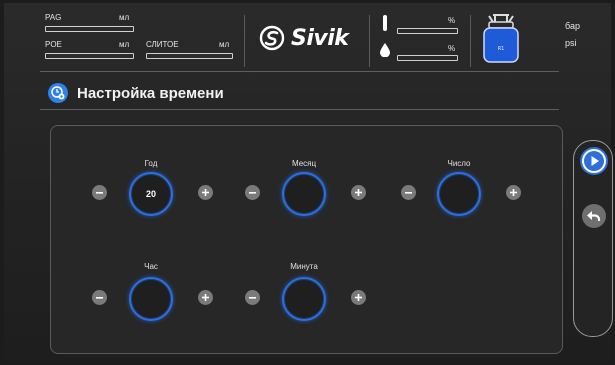 This screenshot has height=365, width=615. Describe the element at coordinates (385, 23) in the screenshot. I see `bar-level-icon` at that location.